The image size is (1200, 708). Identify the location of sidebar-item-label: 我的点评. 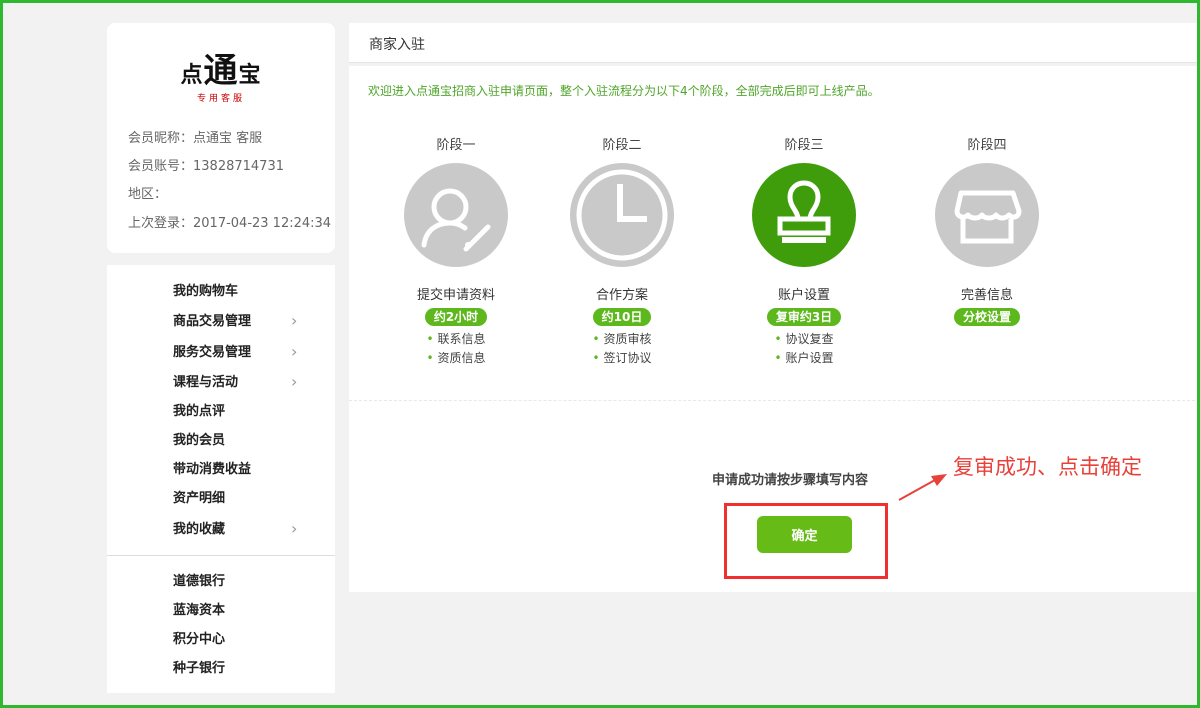
(199, 411).